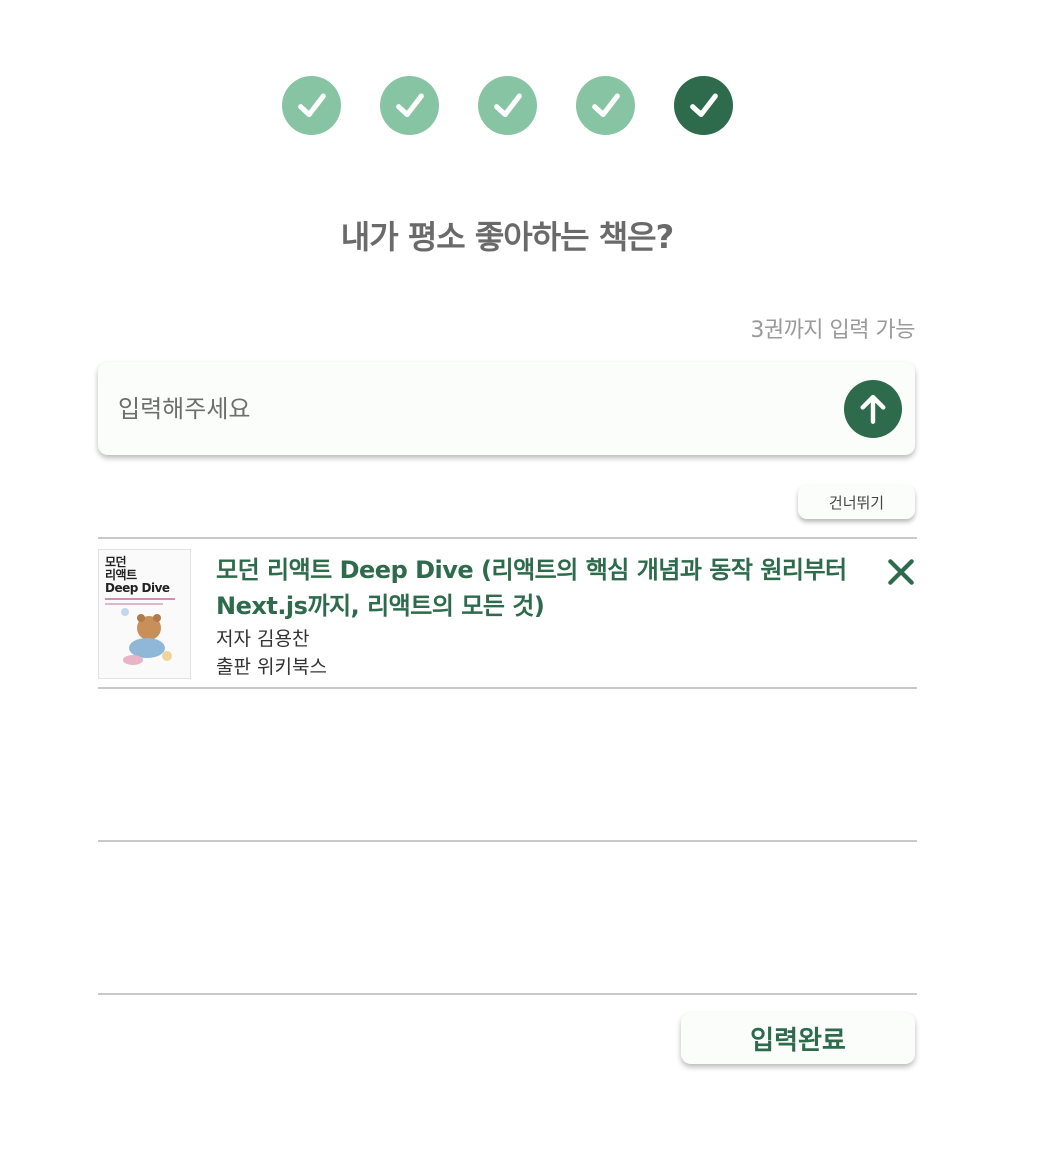  I want to click on book-author: 저자 김용찬, so click(263, 639).